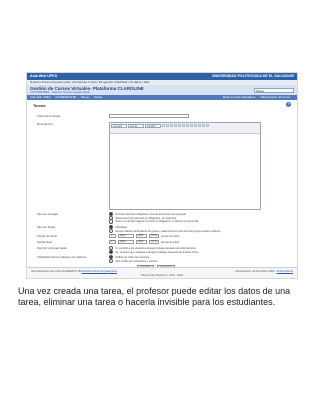  What do you see at coordinates (85, 97) in the screenshot?
I see `breadcrumb-tool: Tareas` at bounding box center [85, 97].